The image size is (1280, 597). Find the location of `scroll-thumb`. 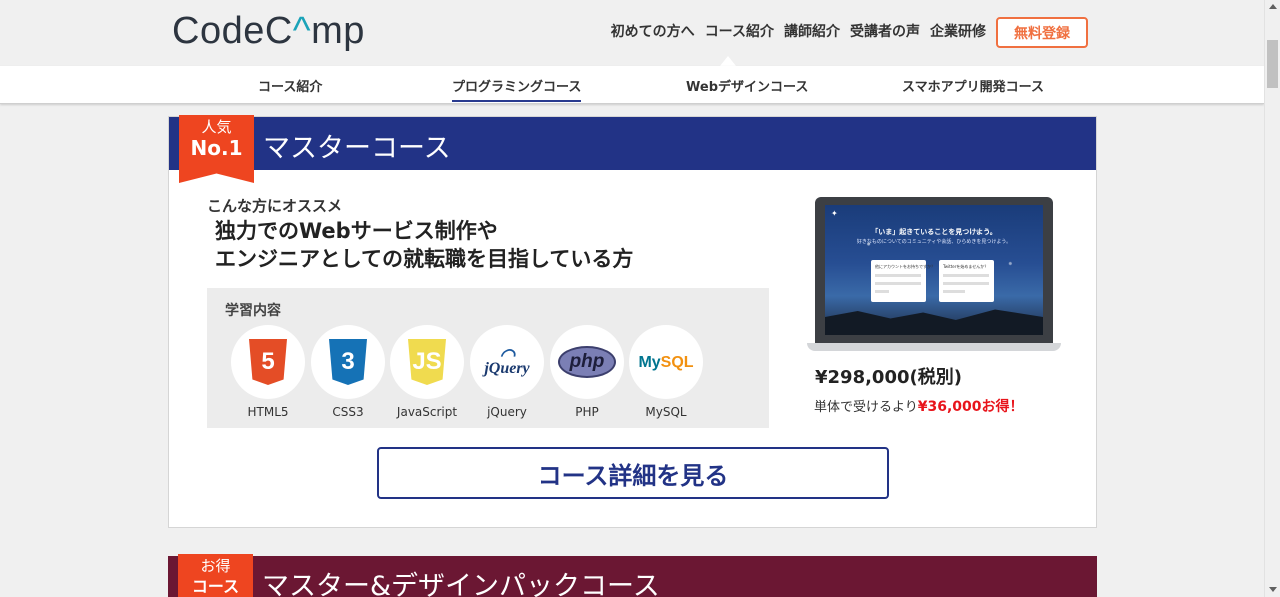

scroll-thumb is located at coordinates (1272, 64).